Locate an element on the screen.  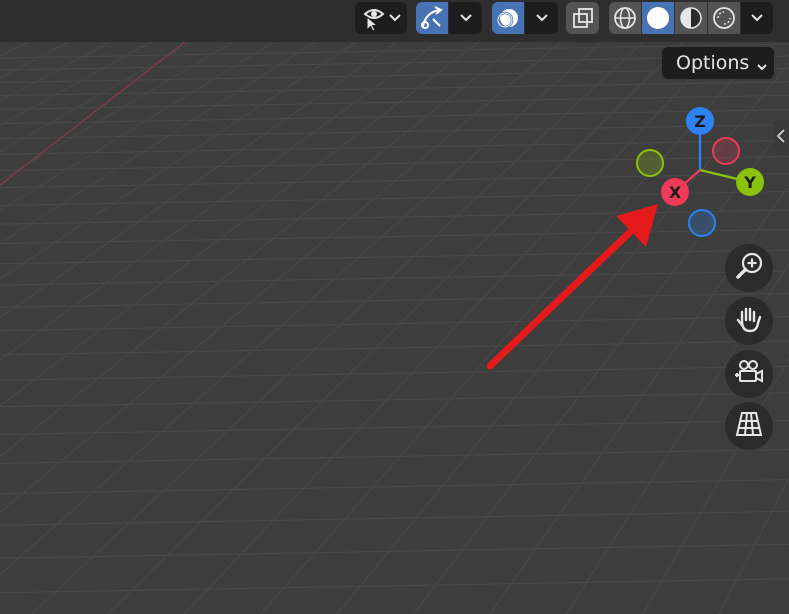
options-label: Options is located at coordinates (713, 63).